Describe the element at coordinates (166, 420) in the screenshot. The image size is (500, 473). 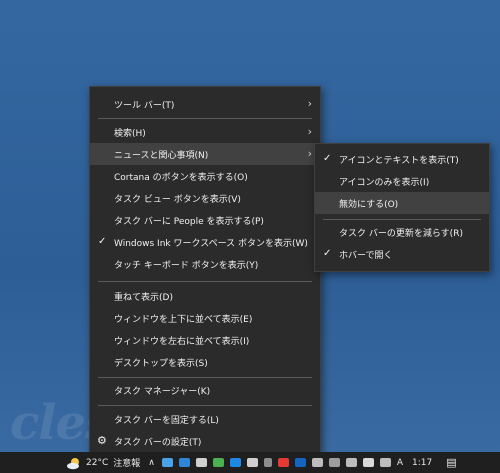
I see `menu-item-label: タスク バーを固定する(L)` at that location.